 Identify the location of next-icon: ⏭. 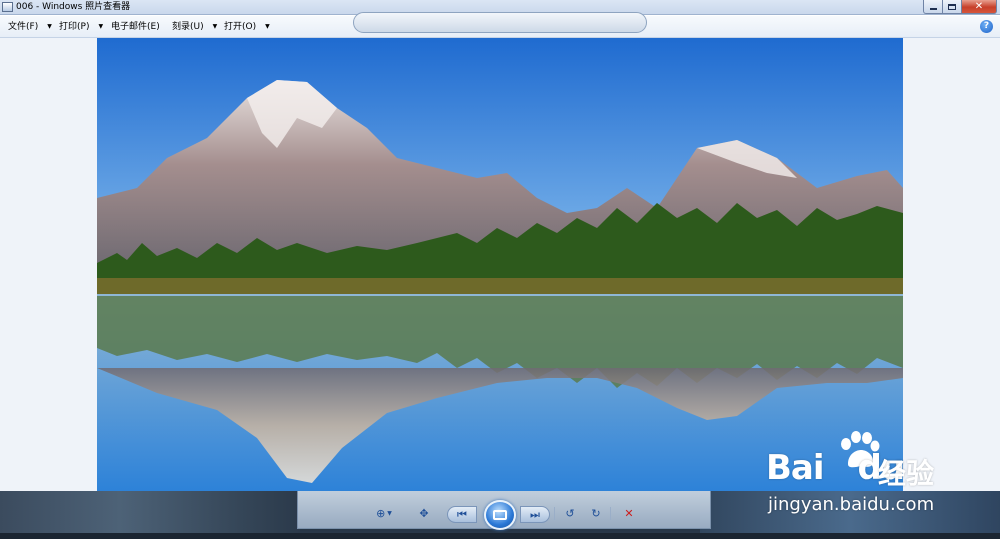
(535, 514).